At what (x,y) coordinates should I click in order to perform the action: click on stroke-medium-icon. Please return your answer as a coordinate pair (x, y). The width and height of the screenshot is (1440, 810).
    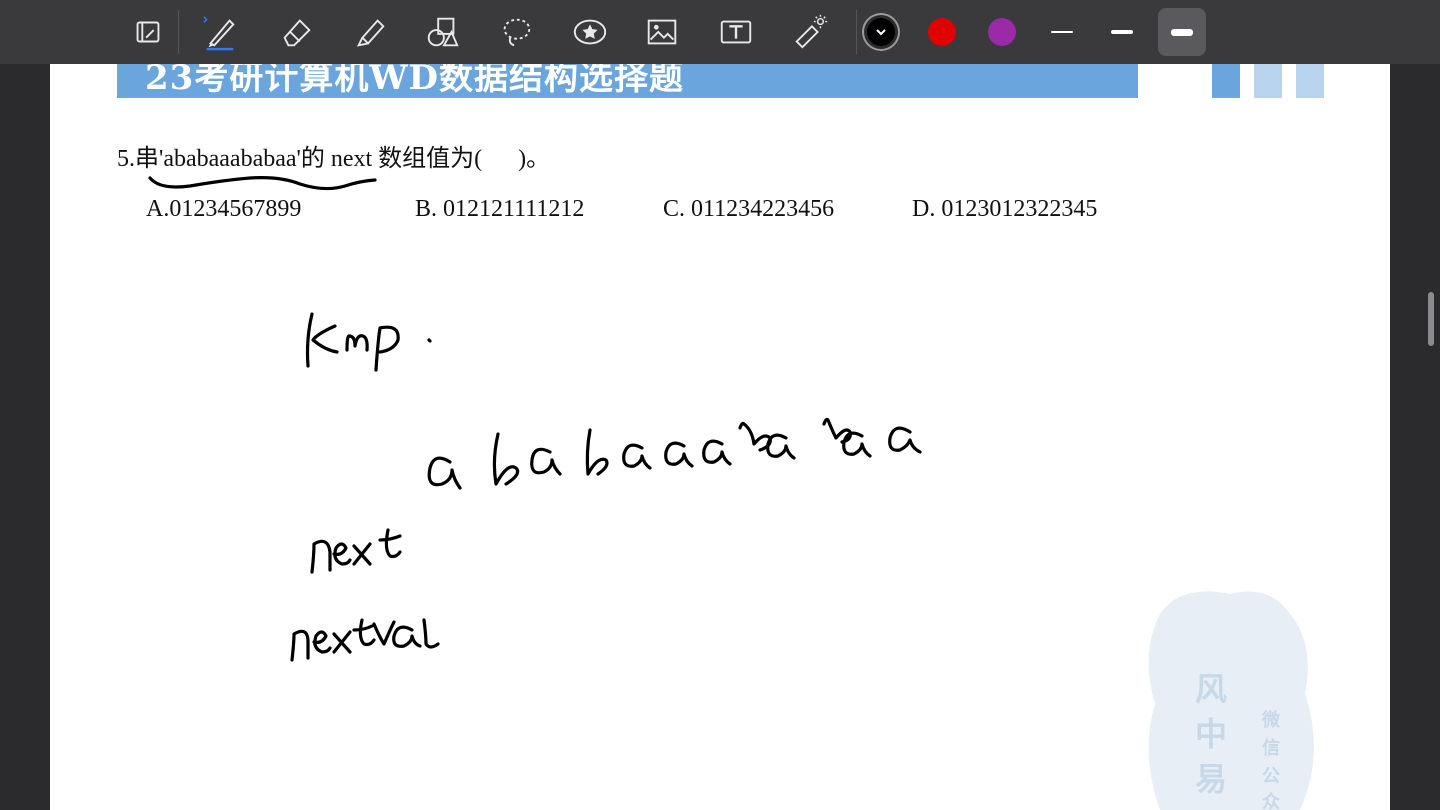
    Looking at the image, I should click on (1122, 32).